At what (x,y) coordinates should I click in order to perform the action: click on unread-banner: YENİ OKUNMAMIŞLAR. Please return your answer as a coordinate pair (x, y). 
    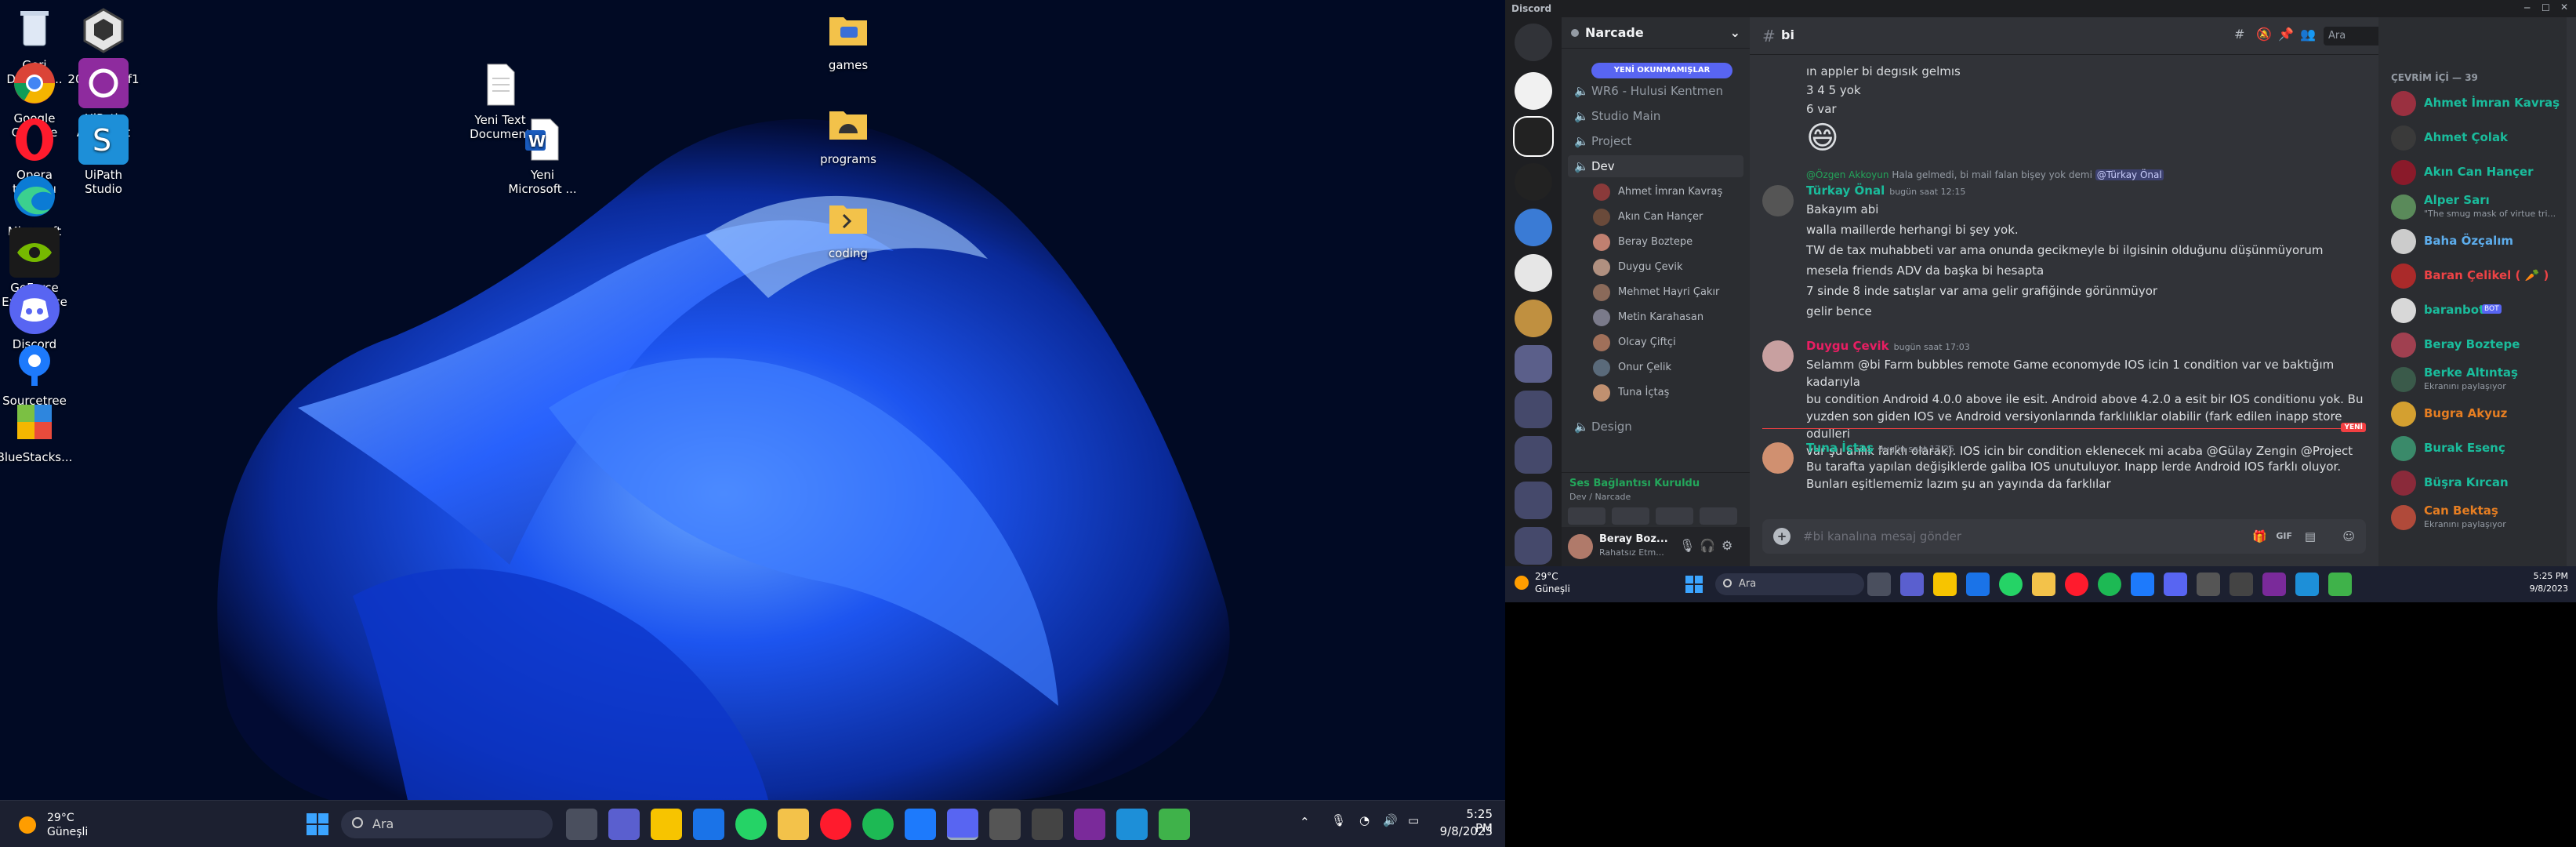
    Looking at the image, I should click on (1662, 70).